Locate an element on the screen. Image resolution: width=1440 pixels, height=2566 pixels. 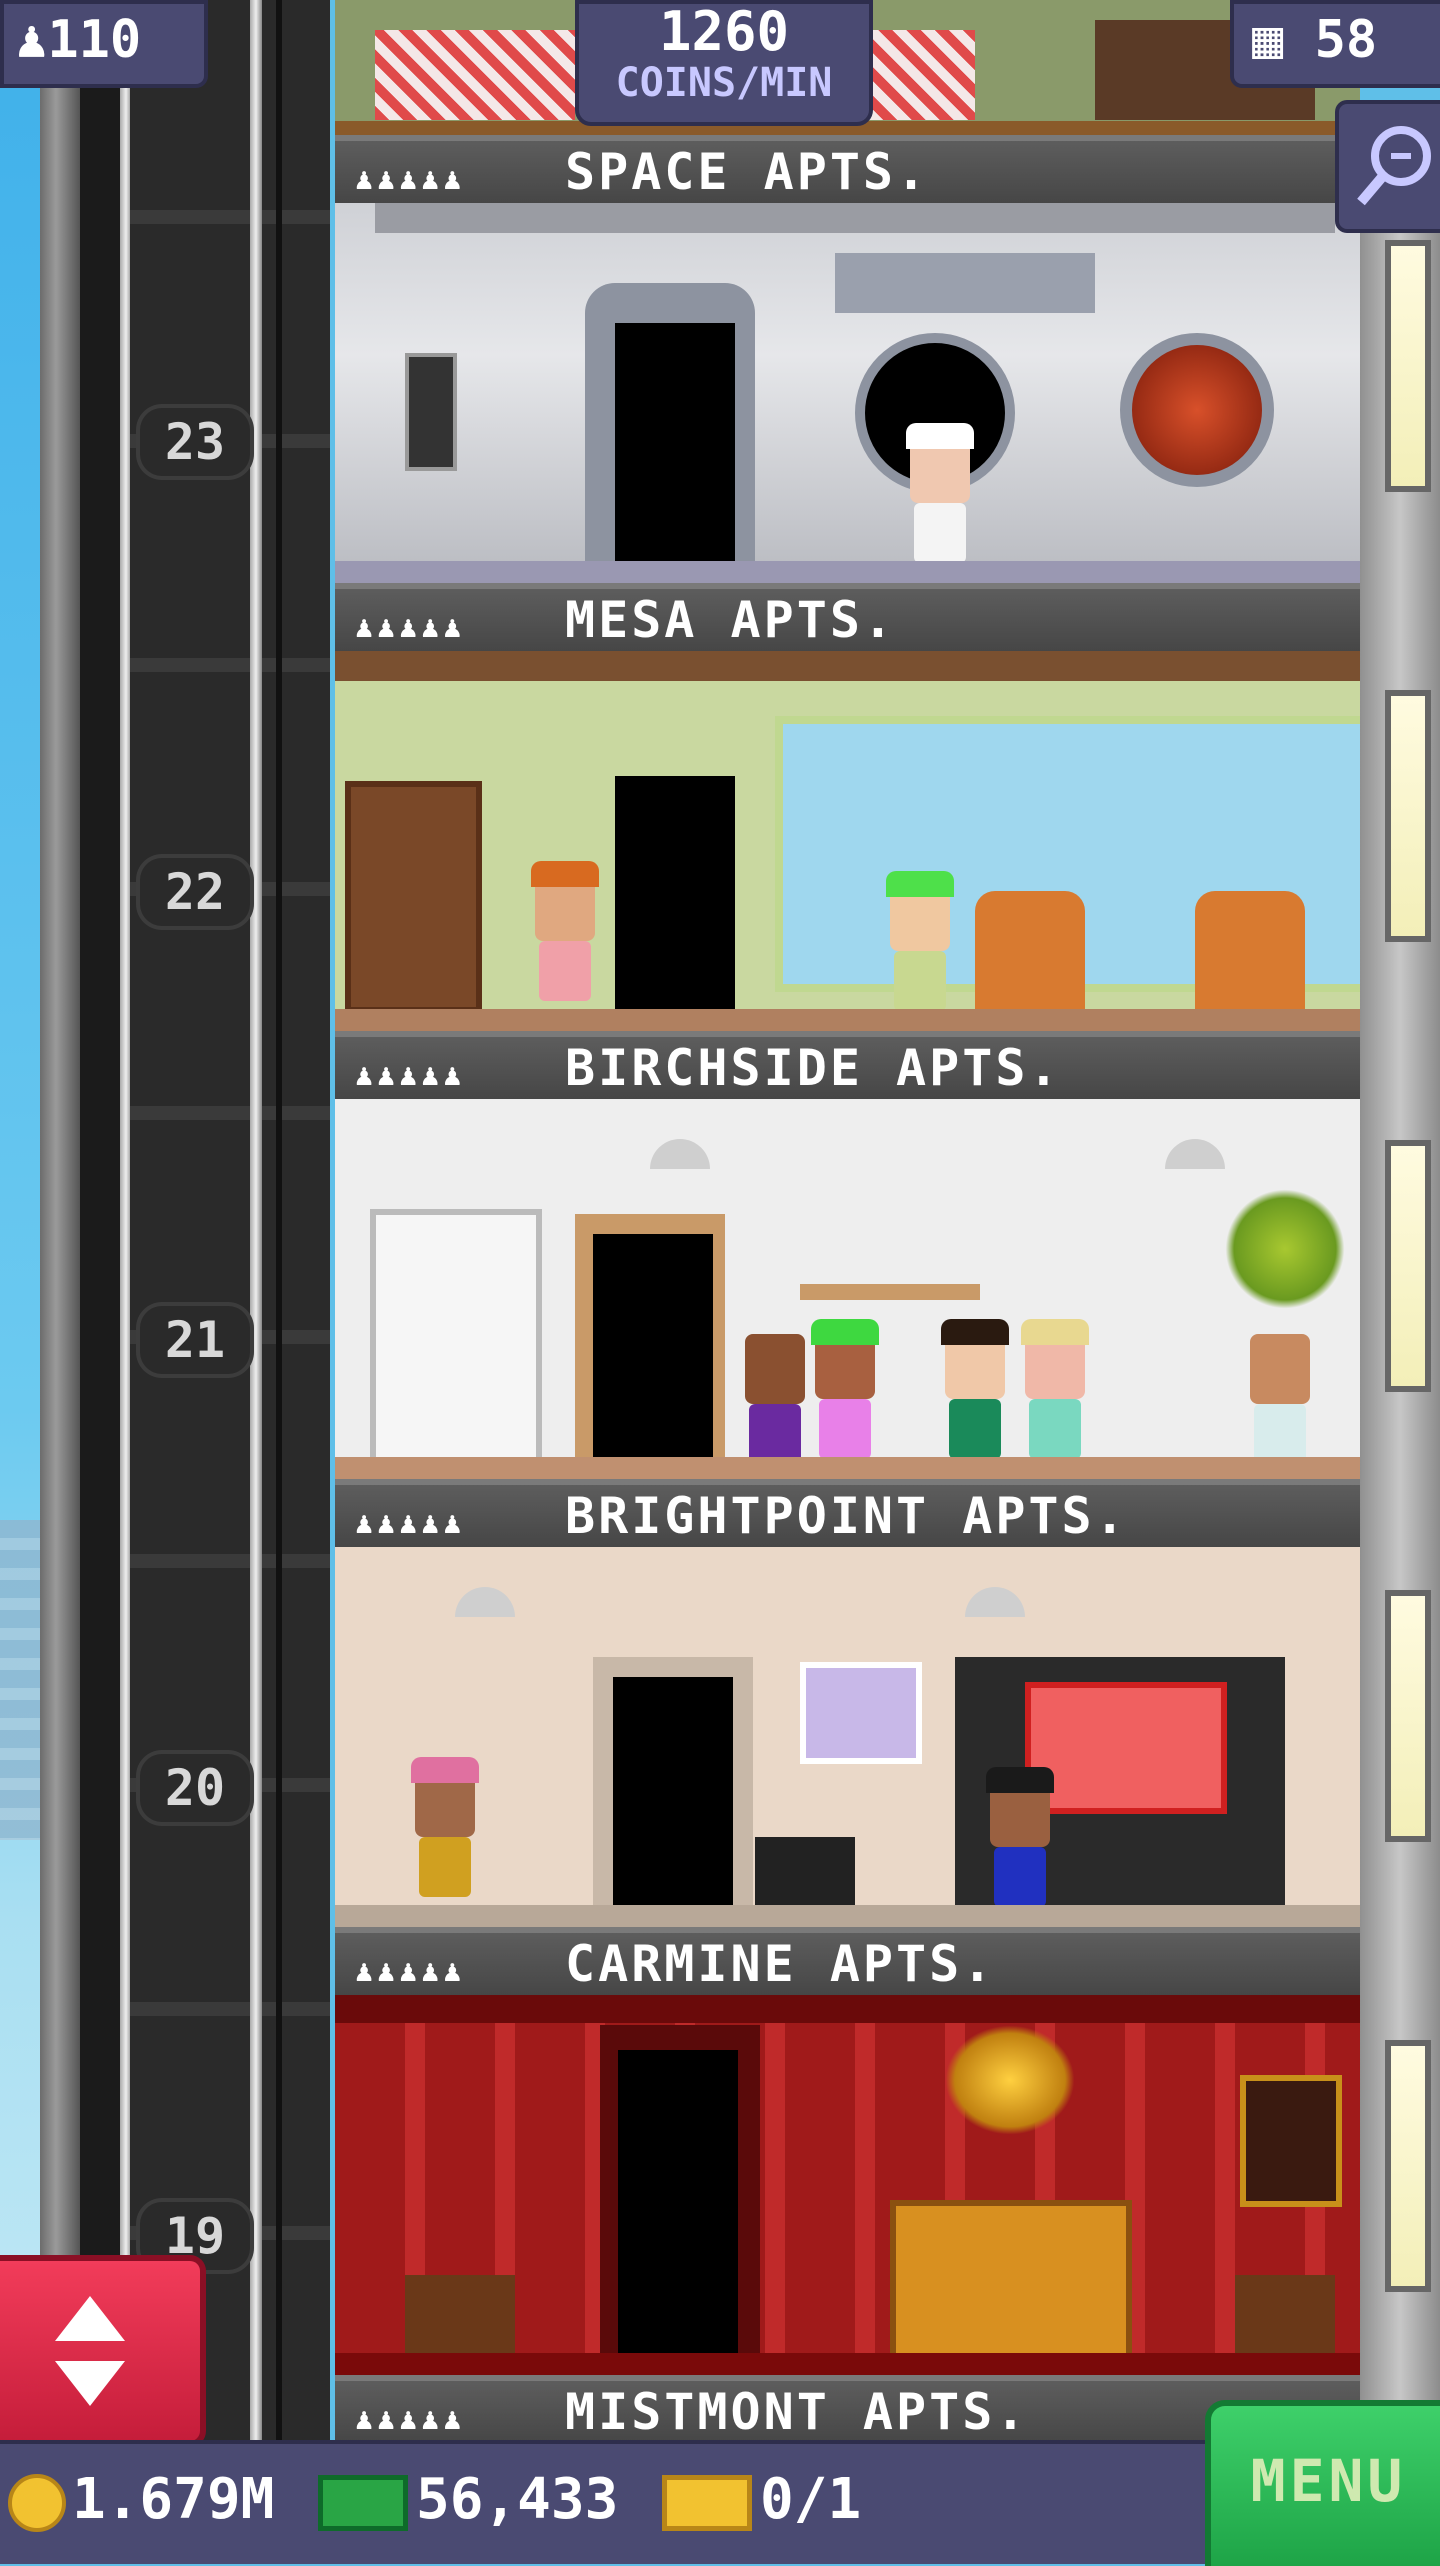
person-icon: ♟ is located at coordinates (32, 40).